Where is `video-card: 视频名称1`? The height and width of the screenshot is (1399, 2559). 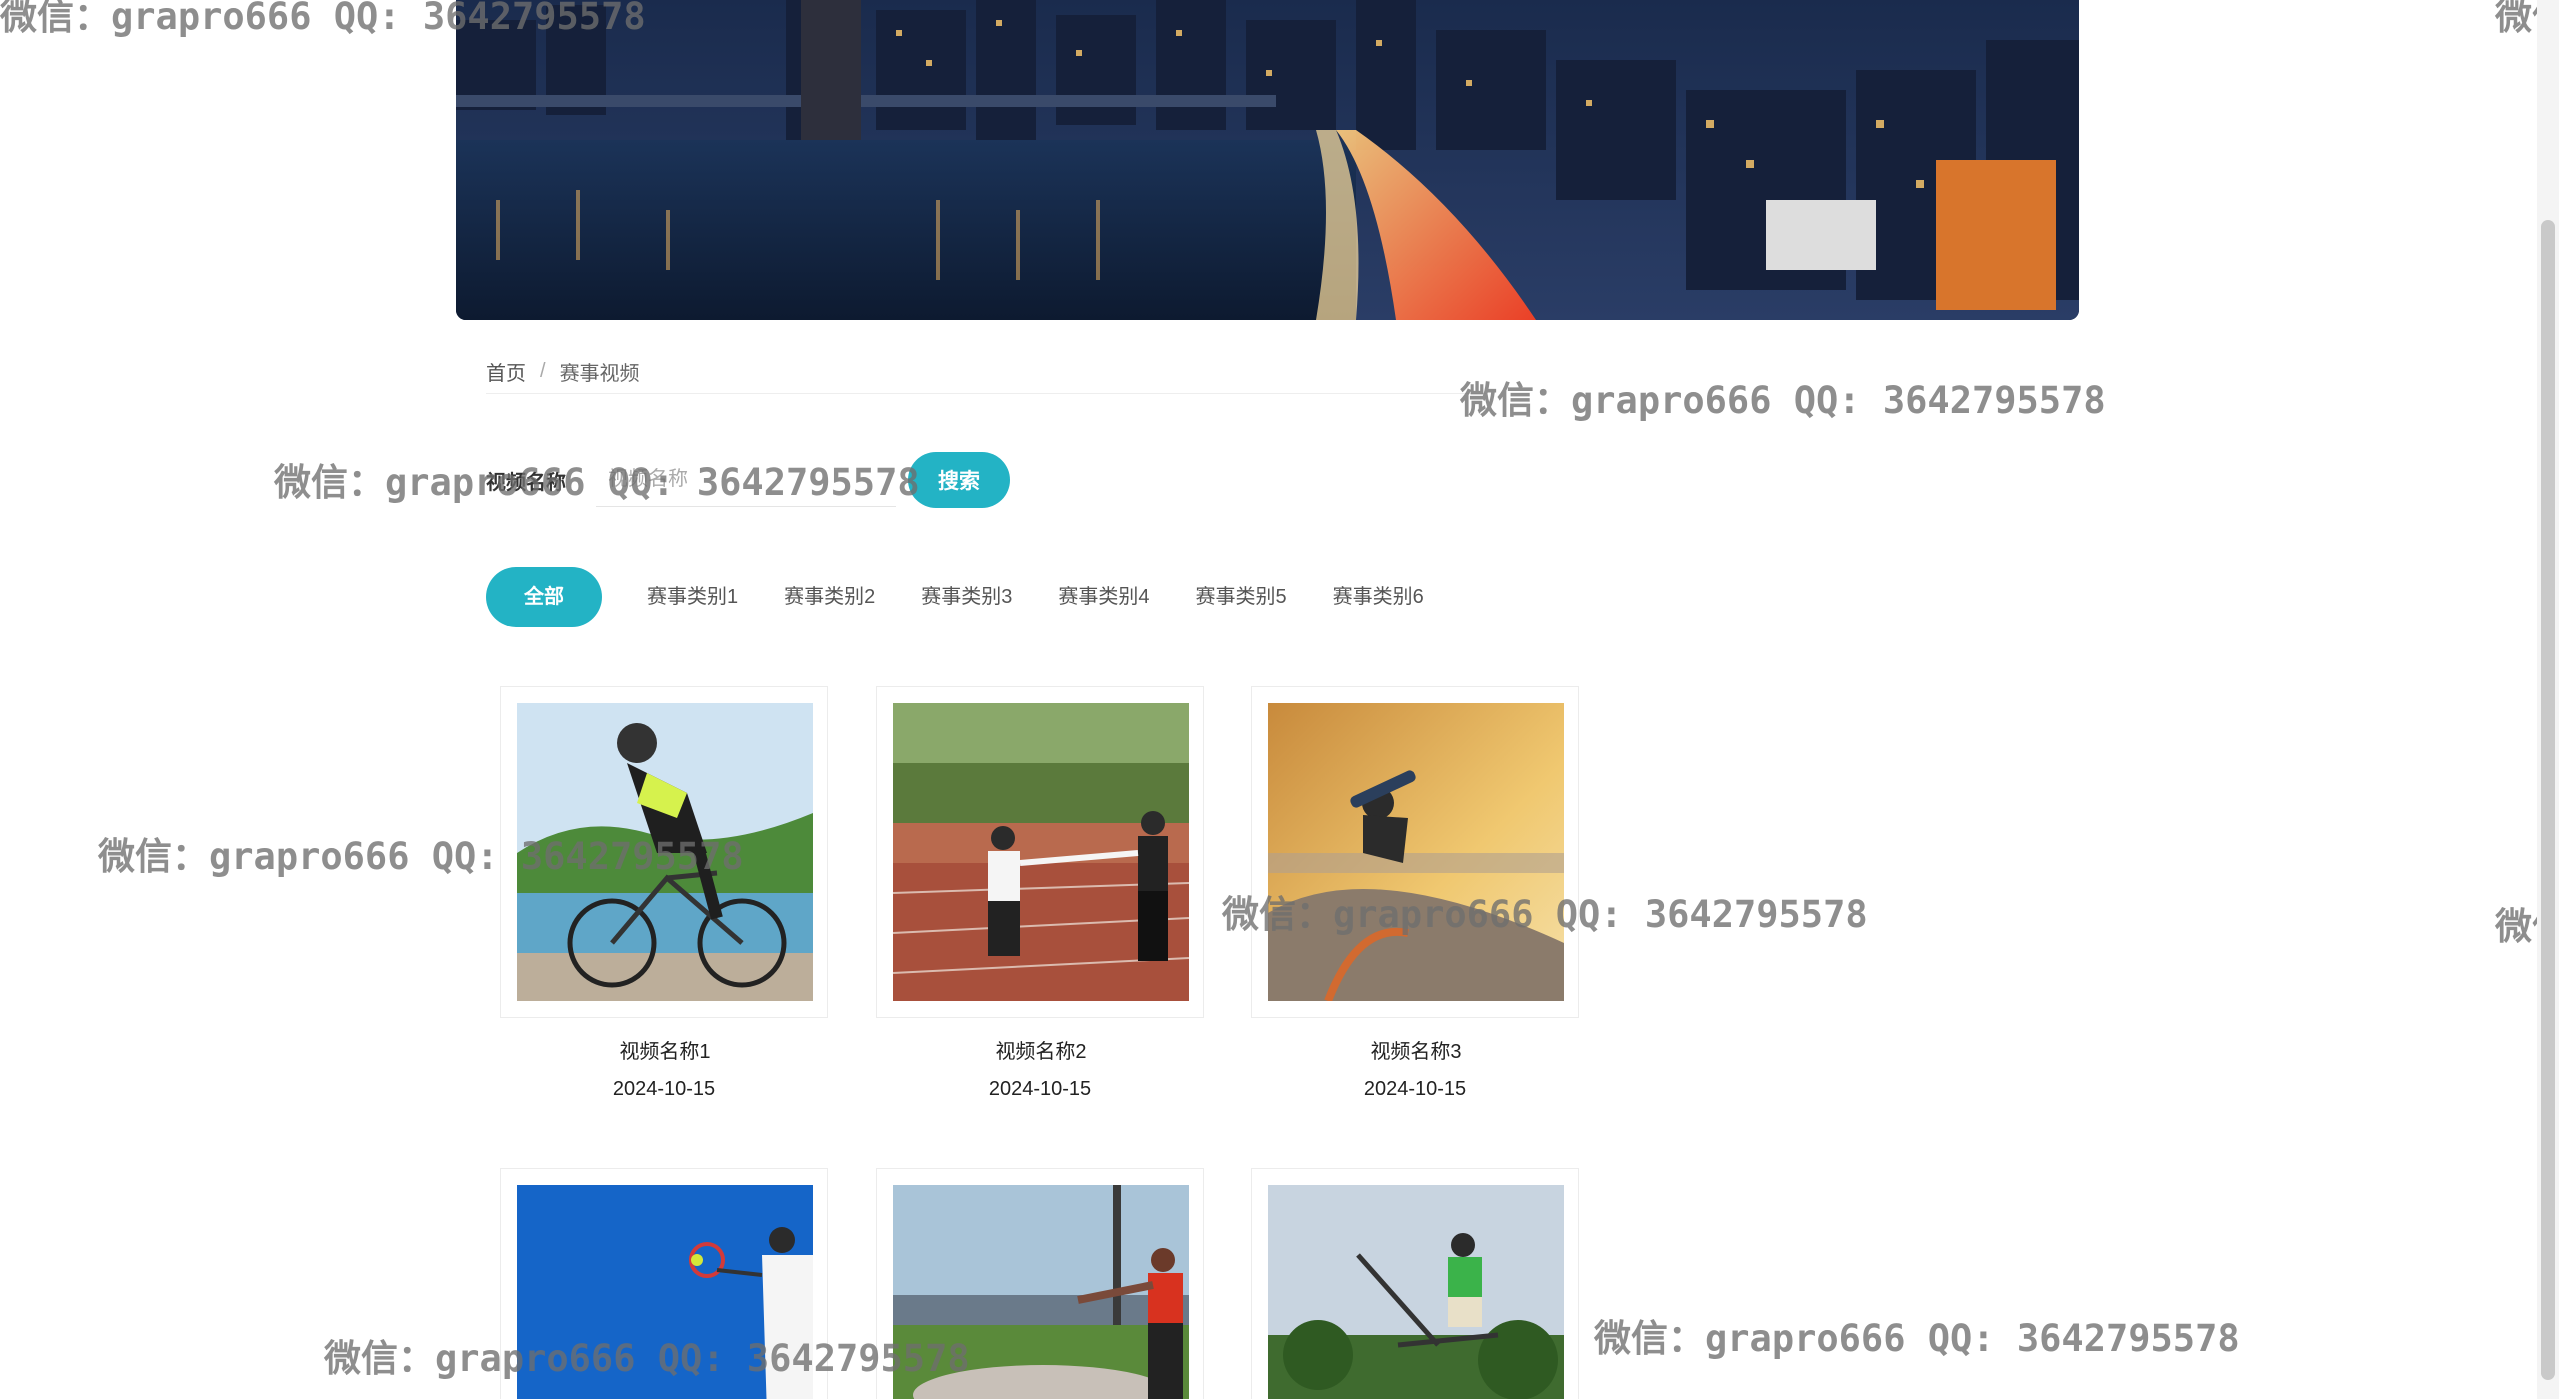
video-card: 视频名称1 is located at coordinates (664, 874).